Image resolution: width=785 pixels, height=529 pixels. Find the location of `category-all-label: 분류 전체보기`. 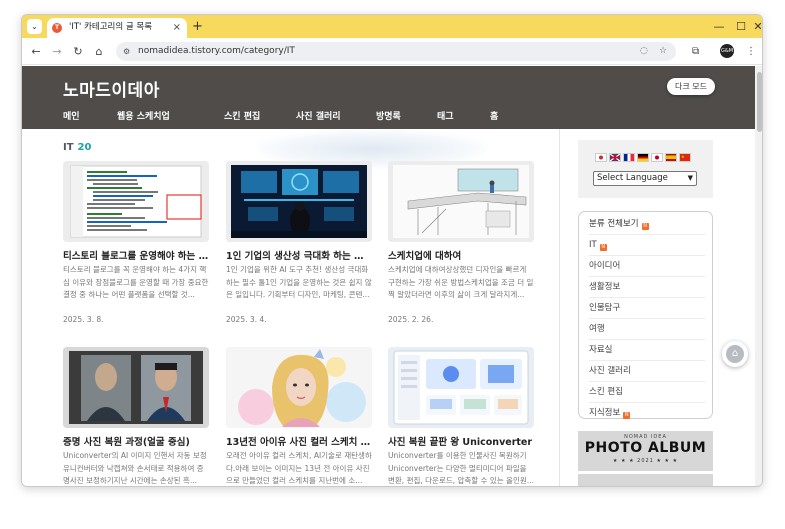

category-all-label: 분류 전체보기 is located at coordinates (614, 224).